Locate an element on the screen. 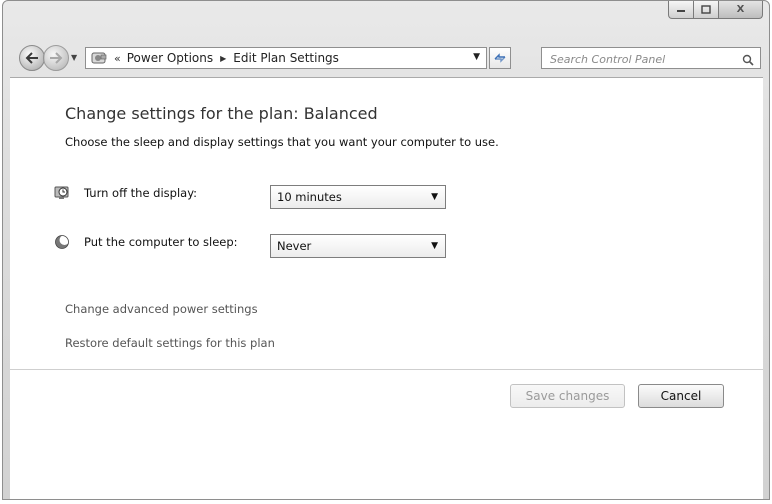 The image size is (772, 504). page-title: Change settings for the plan: Balanced is located at coordinates (221, 113).